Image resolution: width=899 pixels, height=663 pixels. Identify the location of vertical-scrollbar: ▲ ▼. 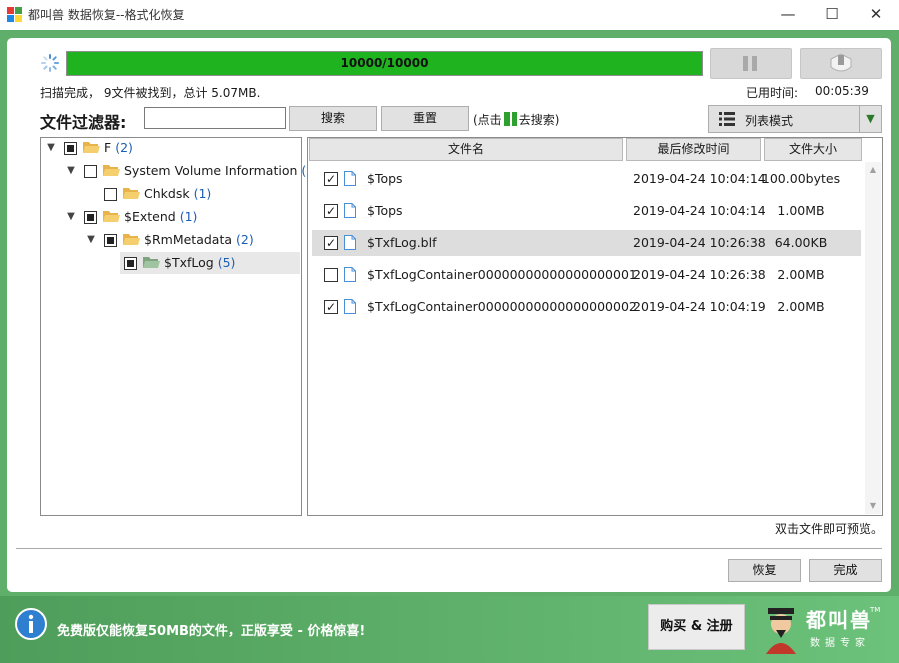
(873, 338).